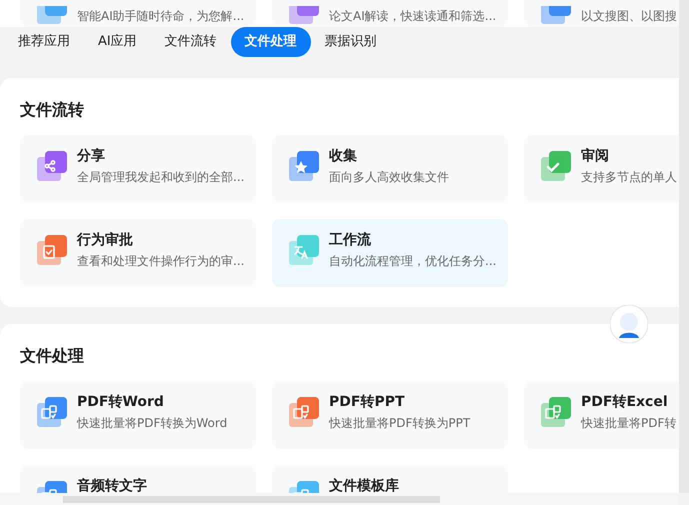  I want to click on app-card: PDF转PPT 快速批量将PDF转换为PPT, so click(390, 415).